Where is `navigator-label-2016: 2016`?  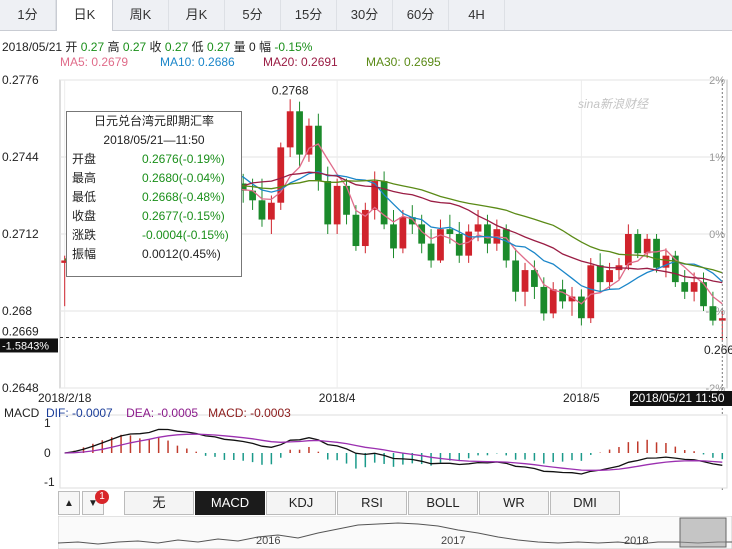
navigator-label-2016: 2016 is located at coordinates (268, 541).